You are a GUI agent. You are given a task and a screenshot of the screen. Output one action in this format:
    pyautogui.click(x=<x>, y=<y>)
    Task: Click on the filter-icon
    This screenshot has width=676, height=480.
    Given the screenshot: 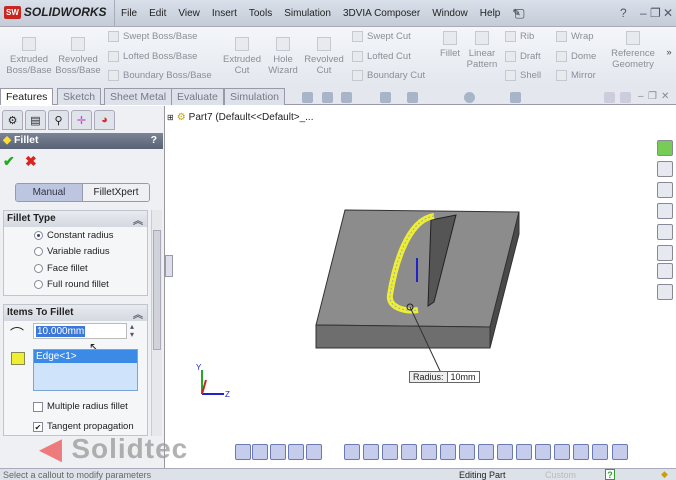 What is the action you would take?
    pyautogui.click(x=243, y=452)
    